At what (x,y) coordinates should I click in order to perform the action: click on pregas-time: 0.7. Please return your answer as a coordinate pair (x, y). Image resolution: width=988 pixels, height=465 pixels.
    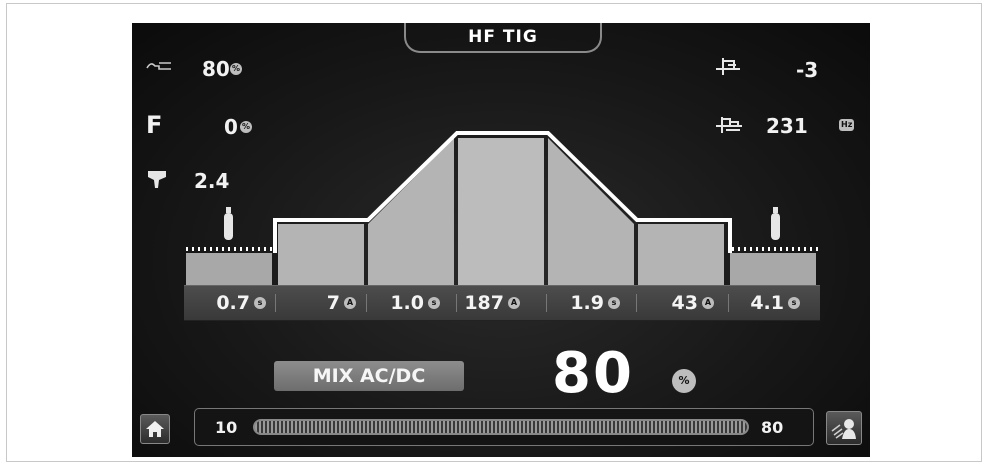
    Looking at the image, I should click on (226, 303).